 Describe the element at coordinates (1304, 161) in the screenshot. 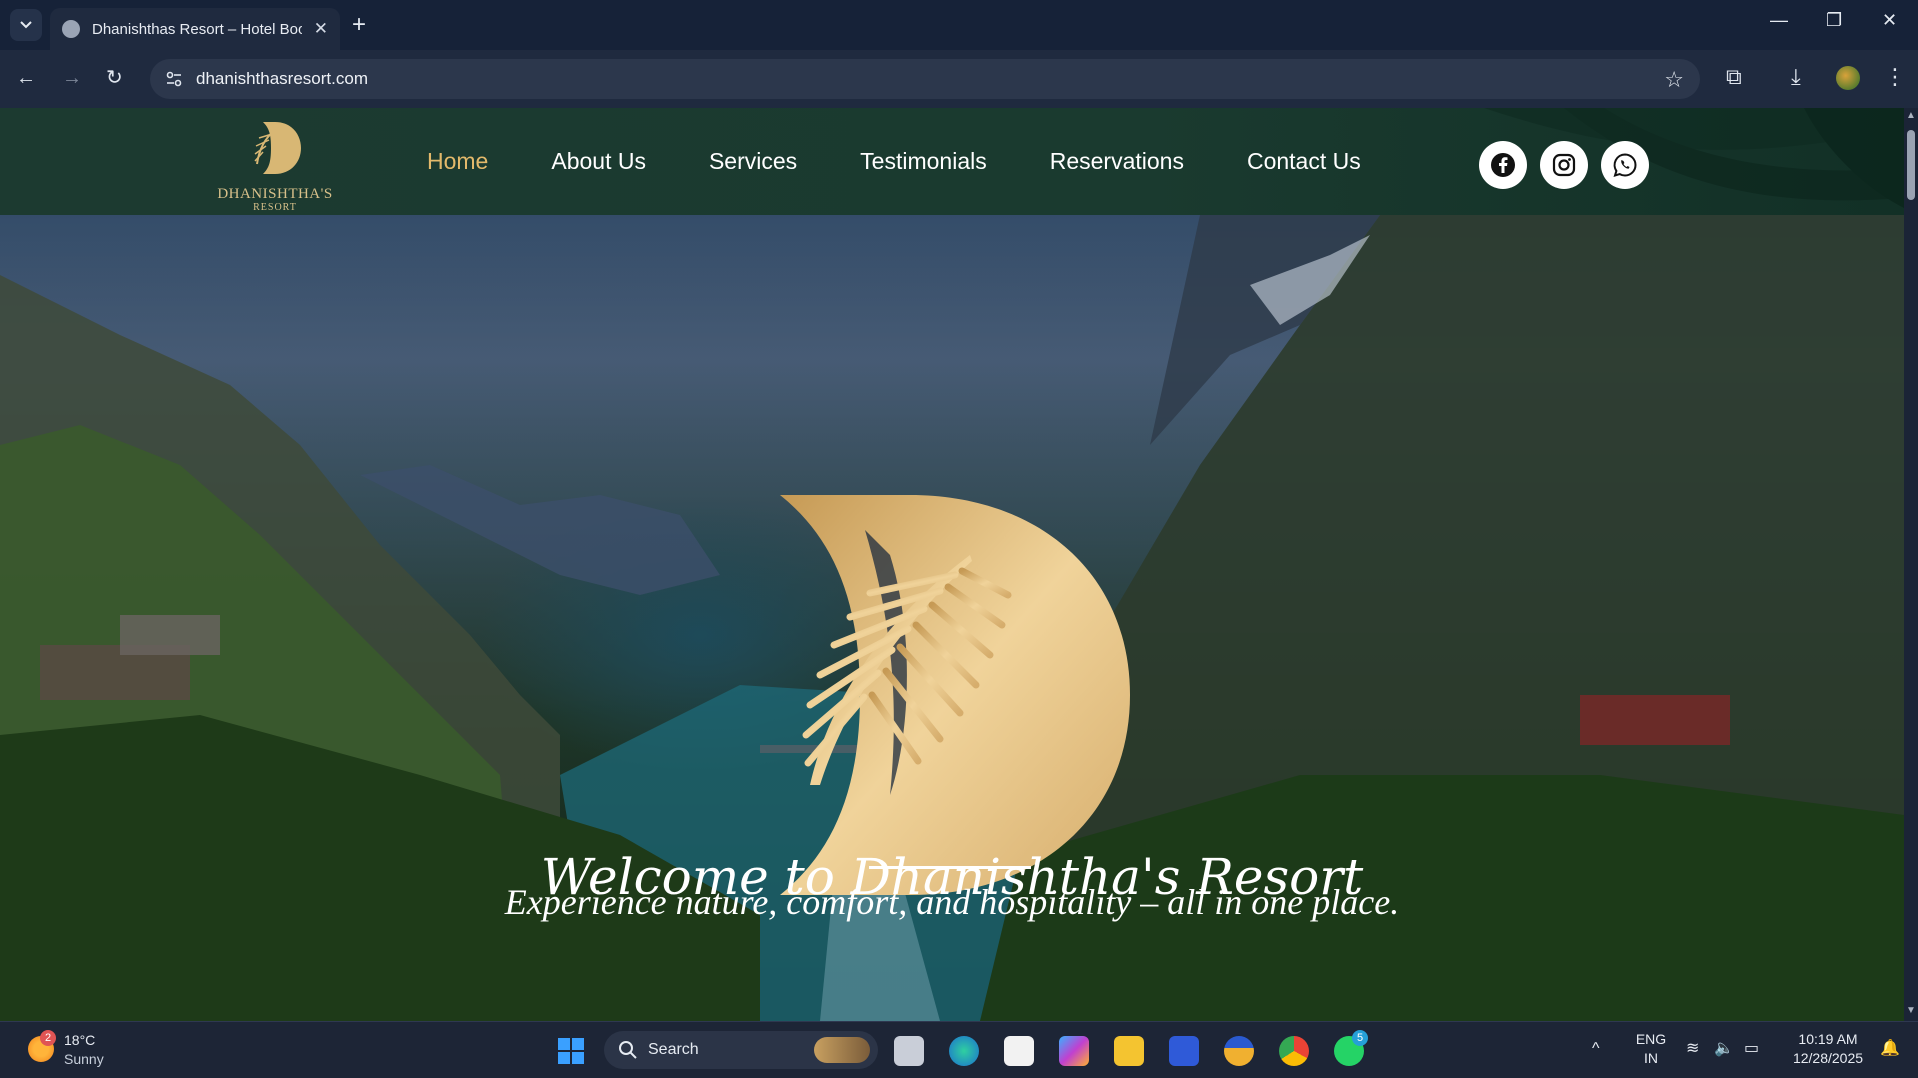

I see `nav-contact-us: Contact Us` at that location.